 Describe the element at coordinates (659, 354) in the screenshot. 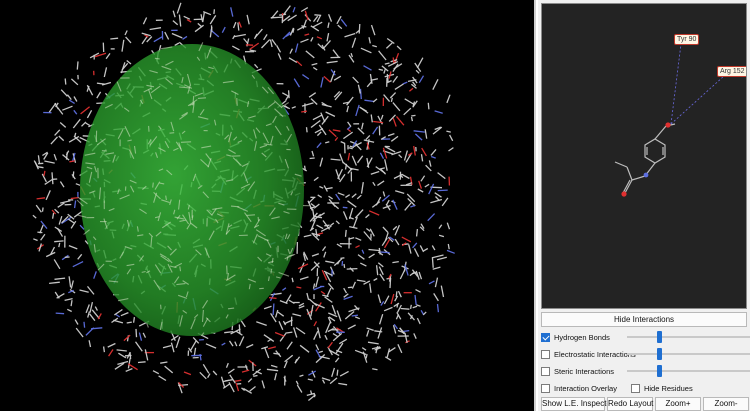

I see `electrostatic-slider-thumb` at that location.